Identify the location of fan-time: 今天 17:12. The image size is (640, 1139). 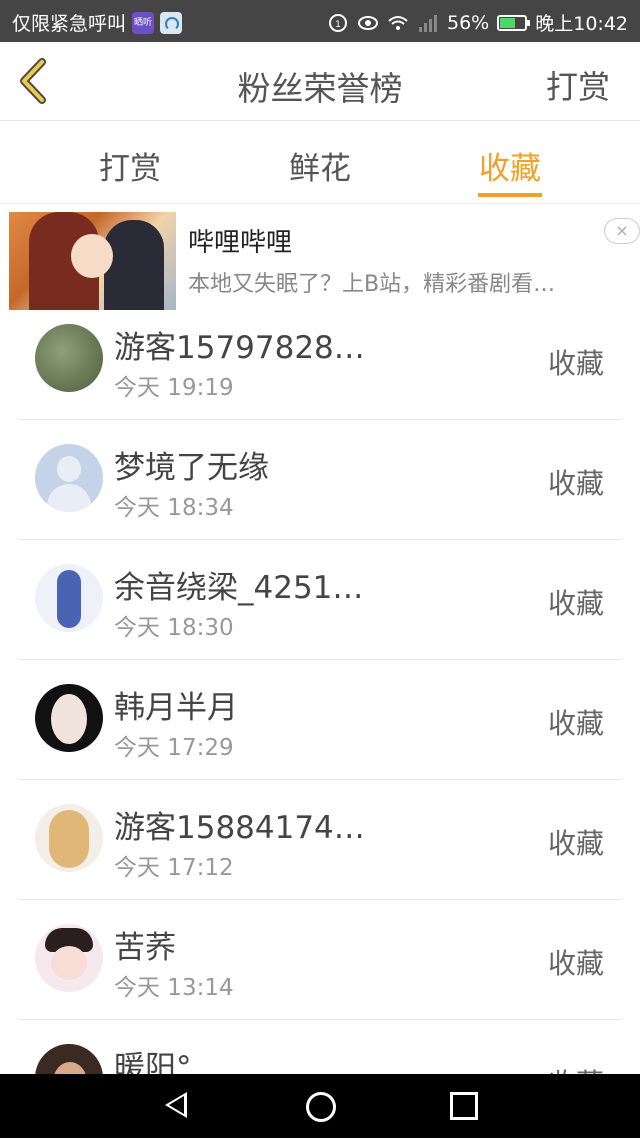
(174, 868).